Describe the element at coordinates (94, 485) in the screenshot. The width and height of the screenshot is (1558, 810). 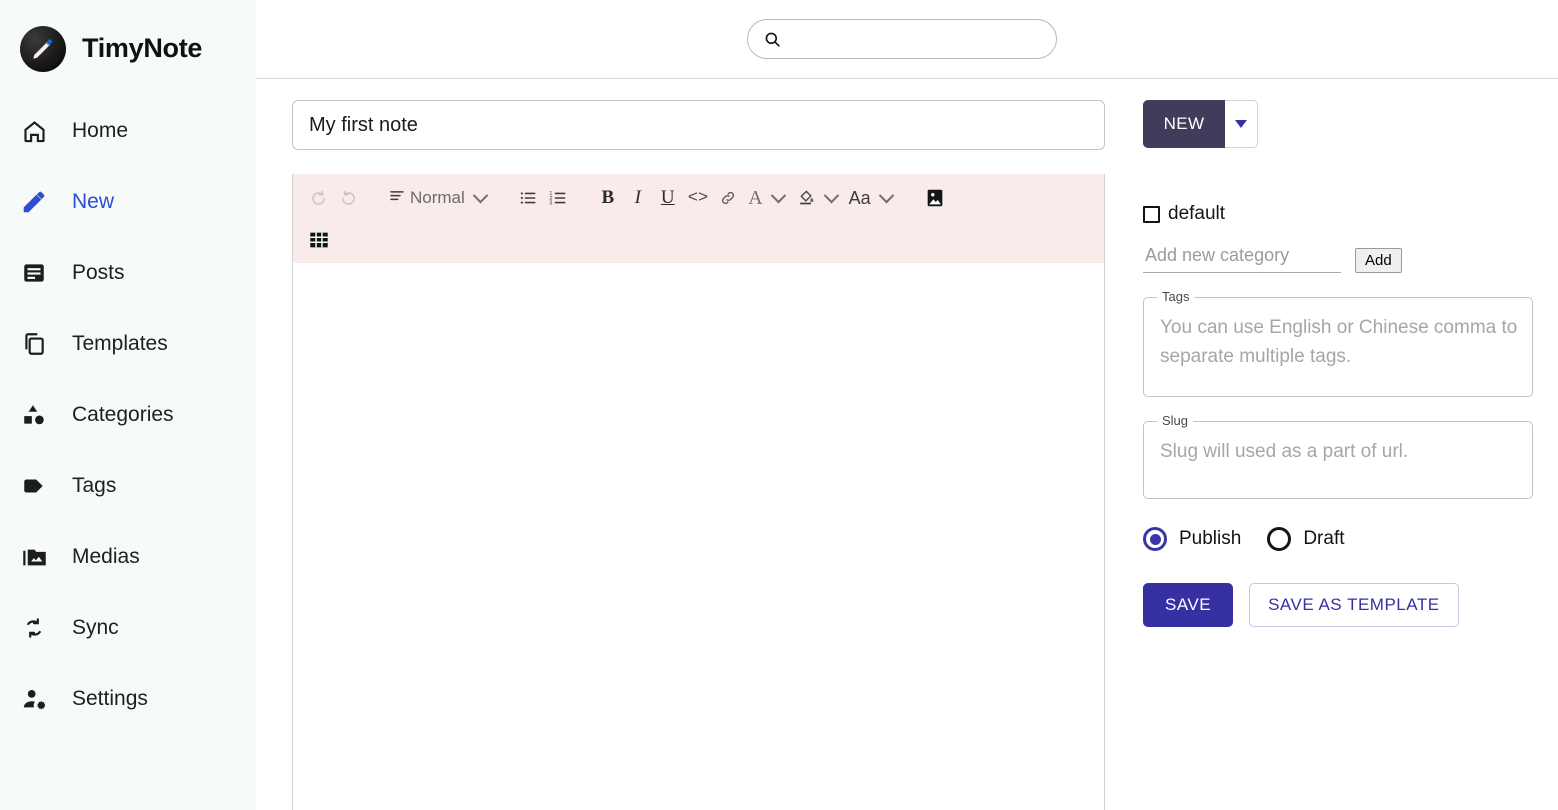
I see `sidebar-item-label: Tags` at that location.